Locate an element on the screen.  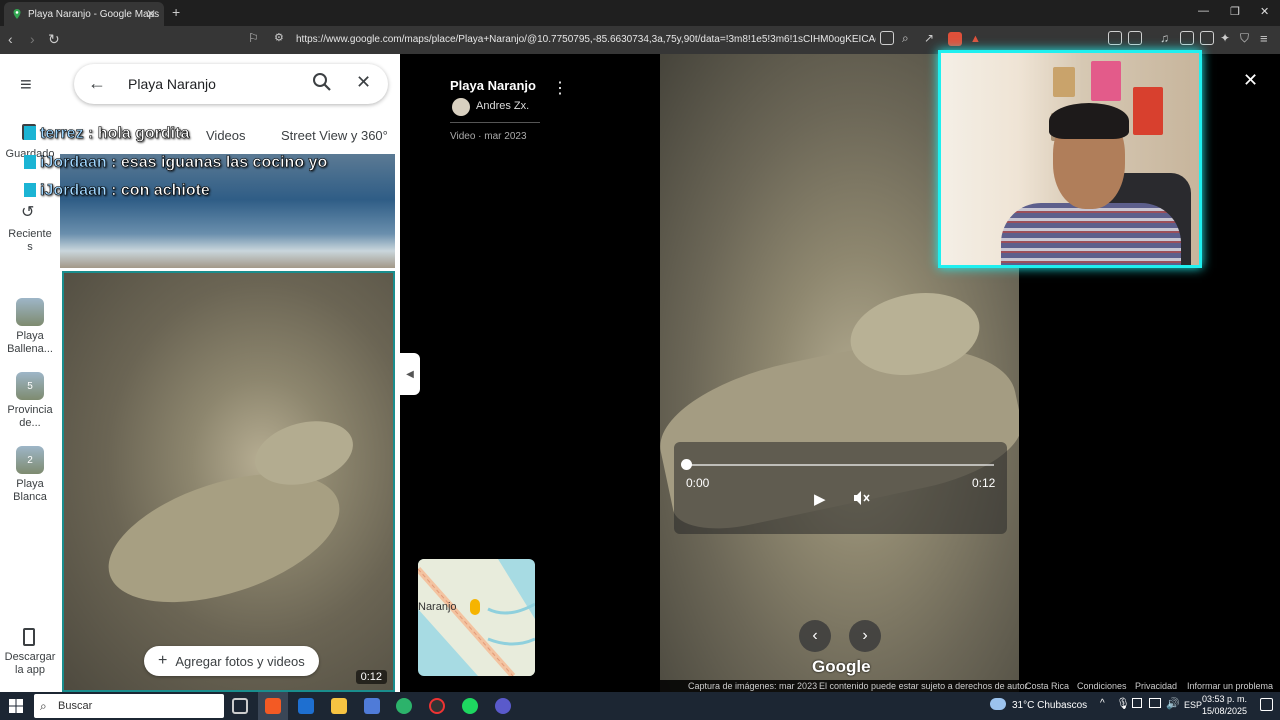
brave-app-icon is located at coordinates (273, 706).